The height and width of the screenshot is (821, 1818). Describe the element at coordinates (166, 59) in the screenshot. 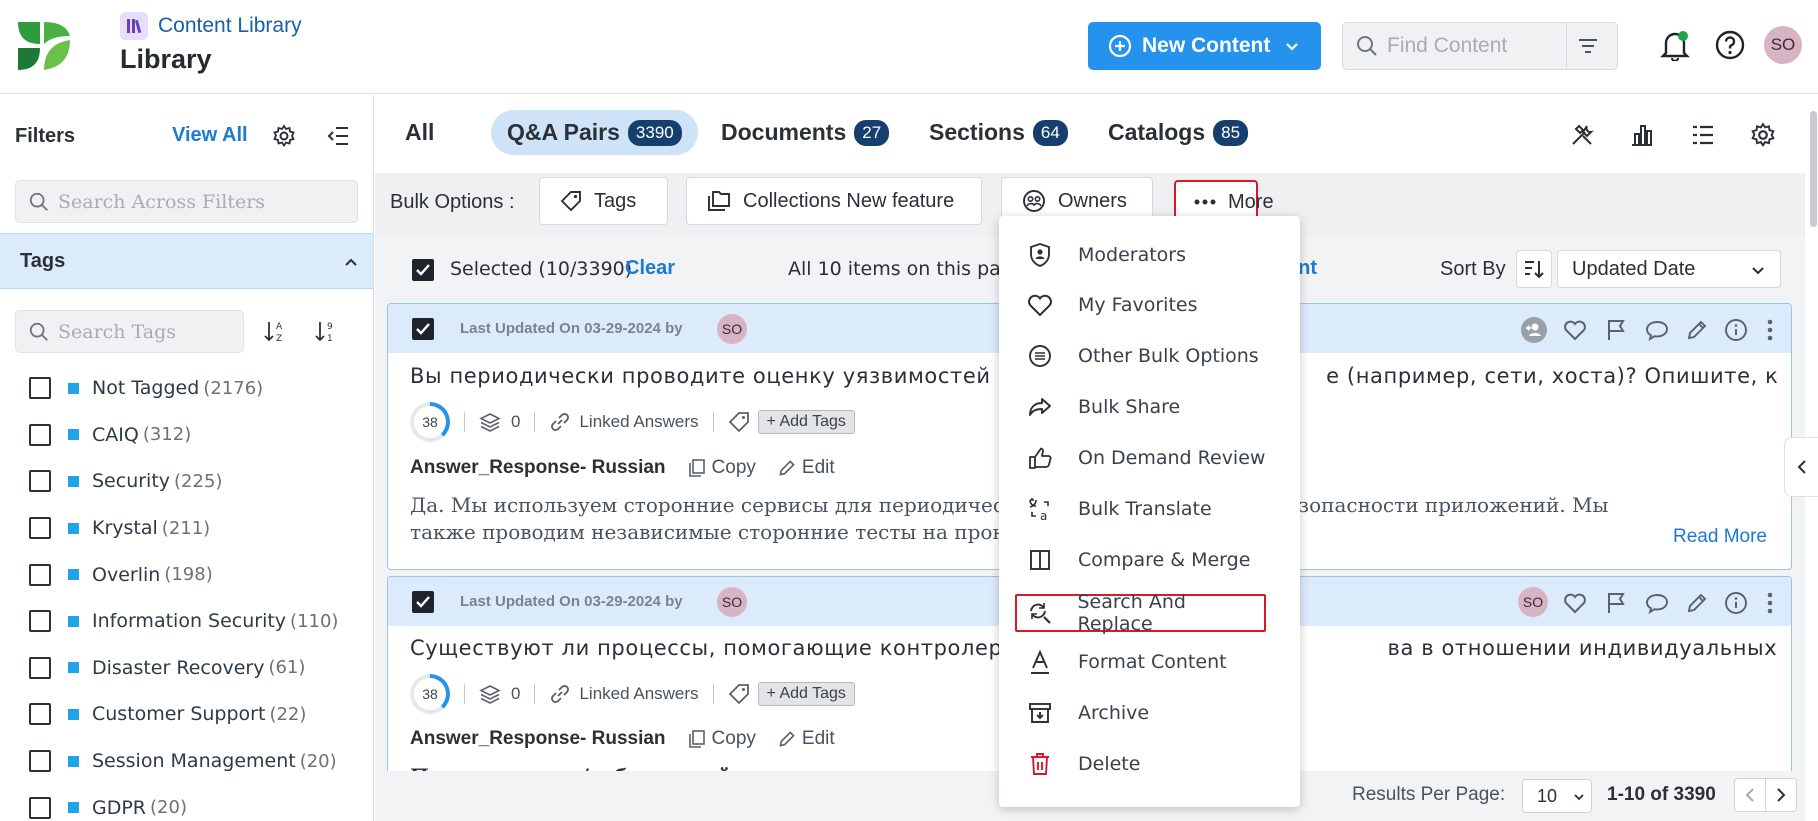

I see `page-title: Library` at that location.